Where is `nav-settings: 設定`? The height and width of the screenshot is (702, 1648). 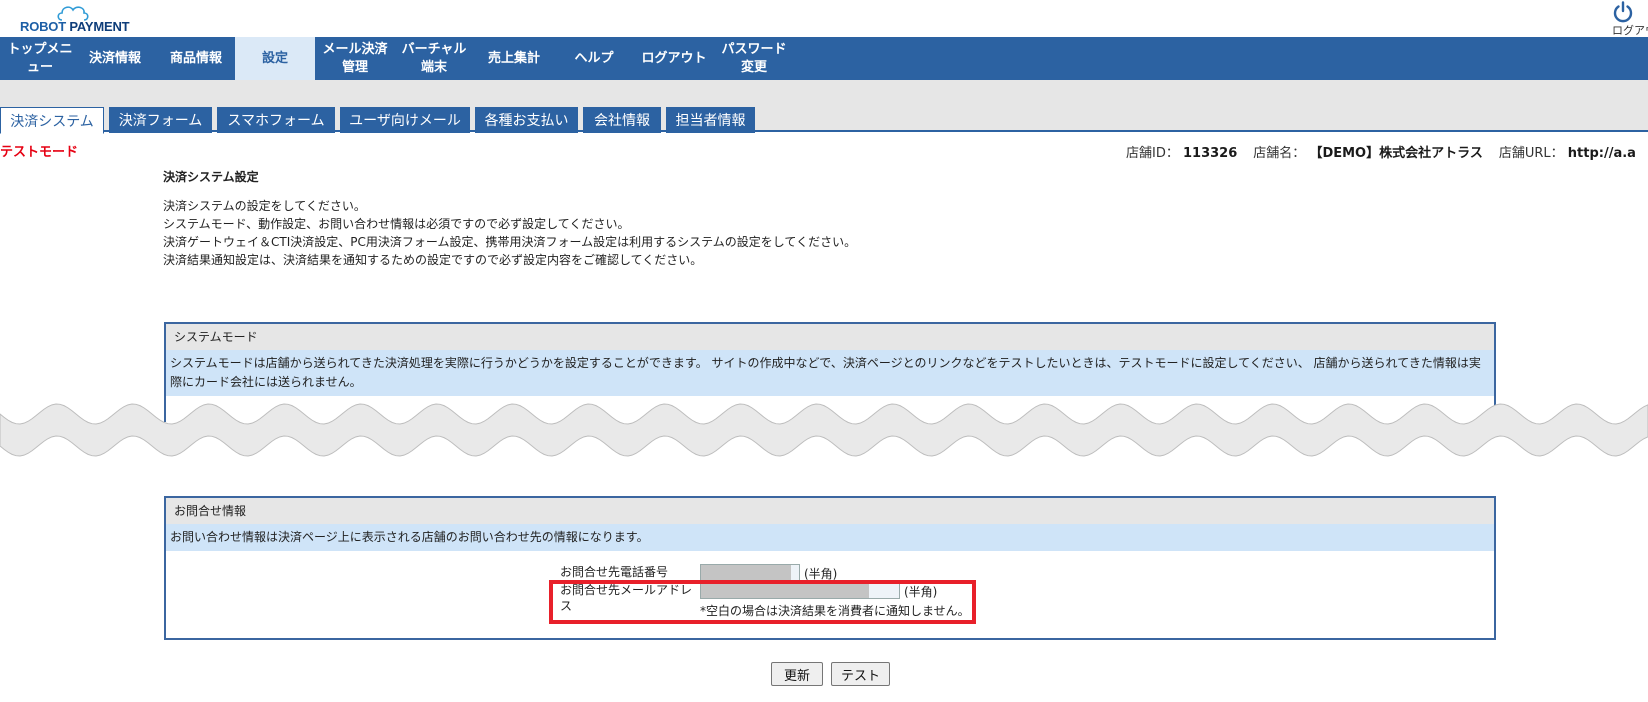
nav-settings: 設定 is located at coordinates (275, 58).